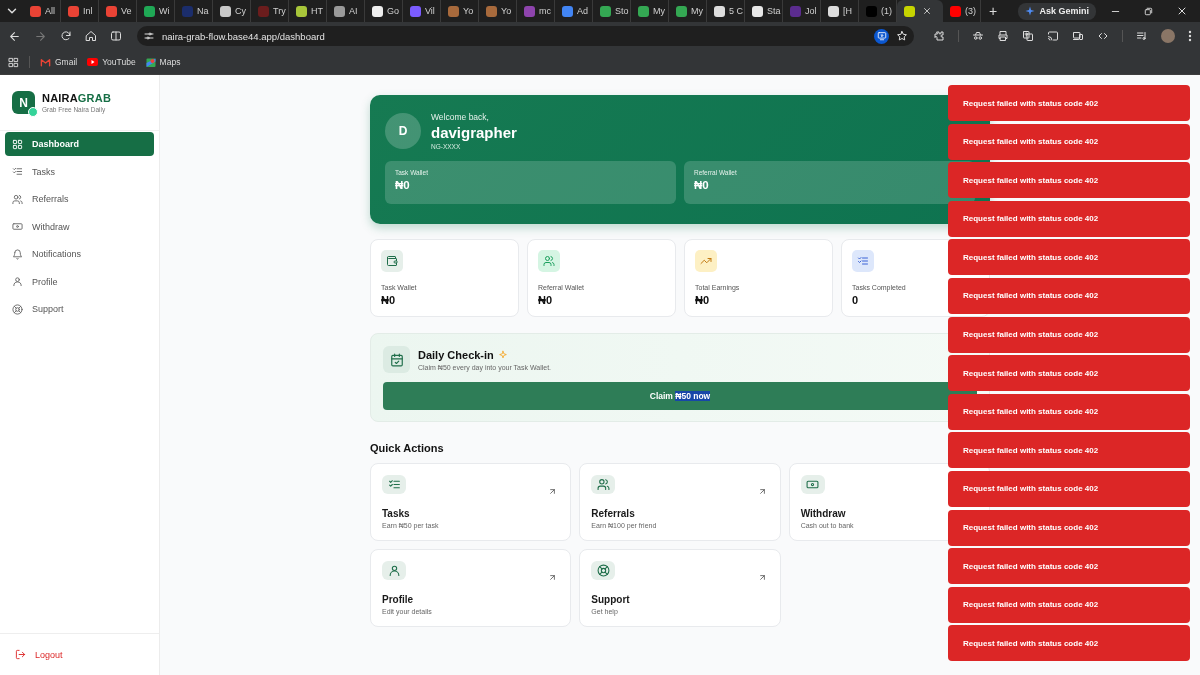 The height and width of the screenshot is (675, 1200). I want to click on url-text: naira-grab-flow.base44.app/dashboard, so click(244, 36).